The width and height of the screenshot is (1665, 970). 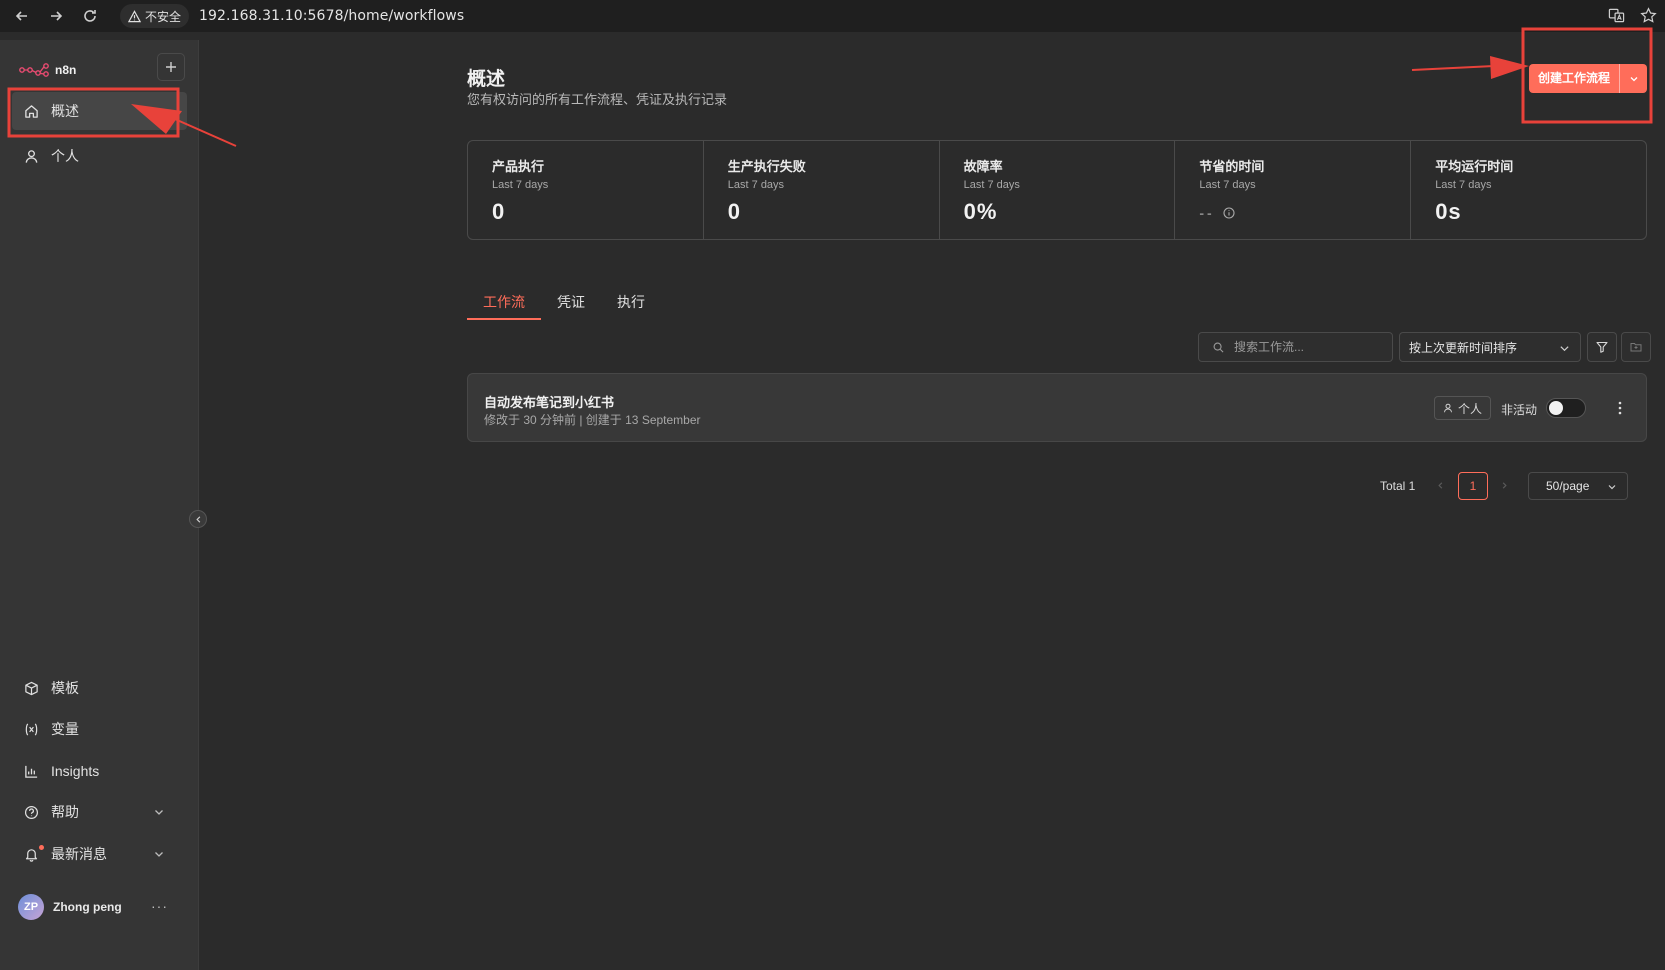 I want to click on tab-executions: 执行, so click(x=631, y=306).